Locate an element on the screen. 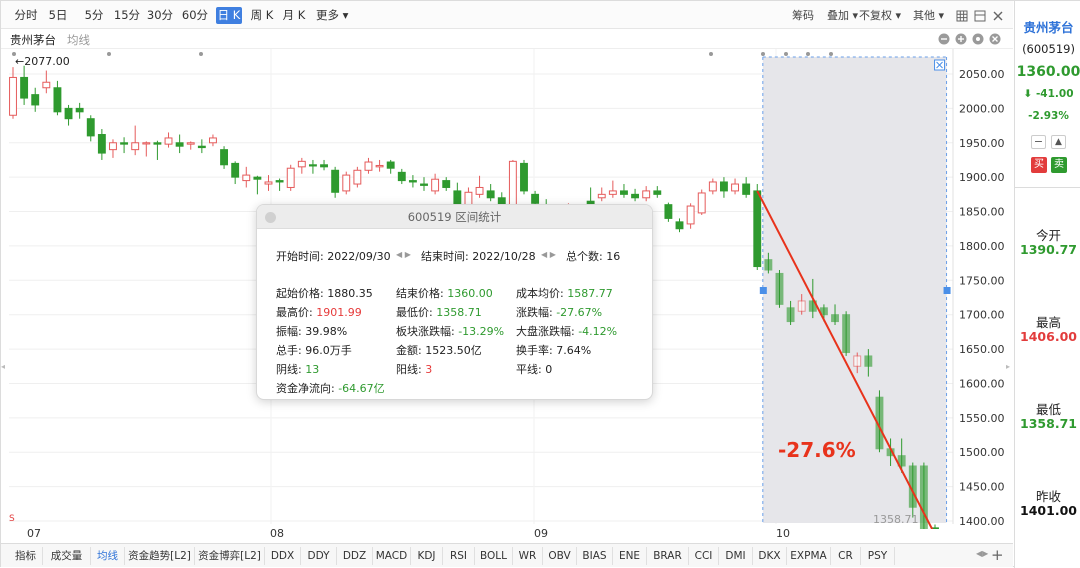  indicator-tab-12: WR is located at coordinates (528, 556).